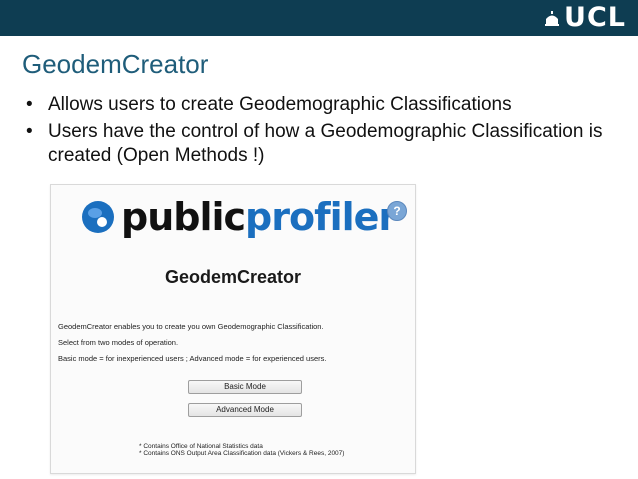 The height and width of the screenshot is (479, 638). What do you see at coordinates (552, 18) in the screenshot?
I see `dome-icon` at bounding box center [552, 18].